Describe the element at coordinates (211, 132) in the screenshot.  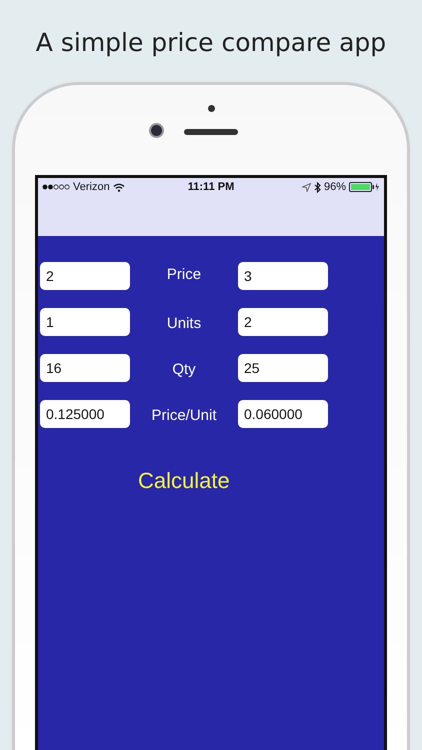
I see `speaker-icon` at that location.